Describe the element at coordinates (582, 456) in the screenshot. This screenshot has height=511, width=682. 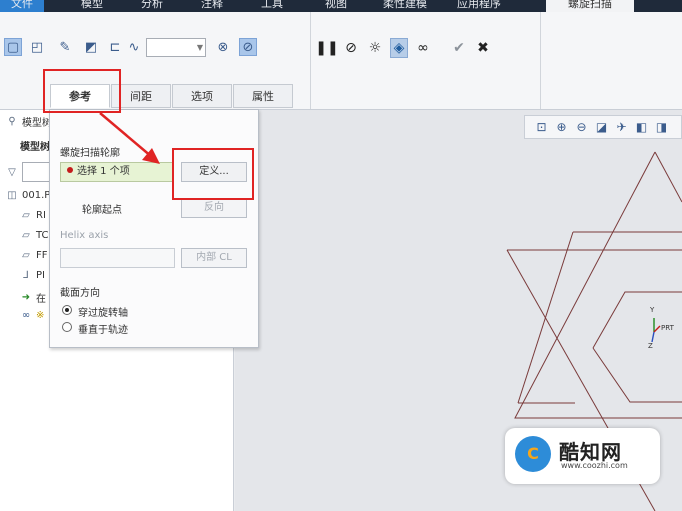
I see `watermark: C 酷知网 www.coozhi.com` at that location.